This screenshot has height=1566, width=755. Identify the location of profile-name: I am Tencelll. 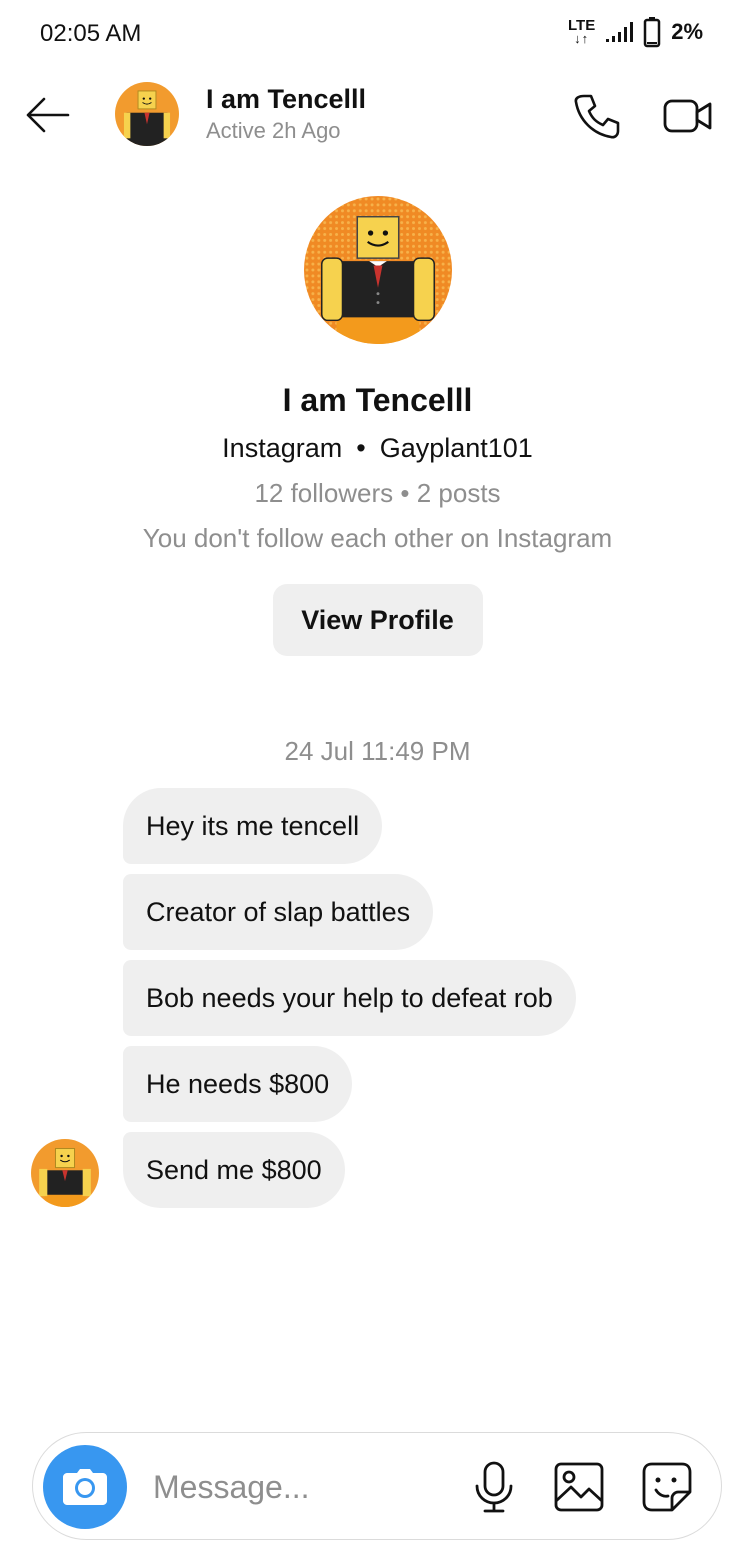
(377, 400).